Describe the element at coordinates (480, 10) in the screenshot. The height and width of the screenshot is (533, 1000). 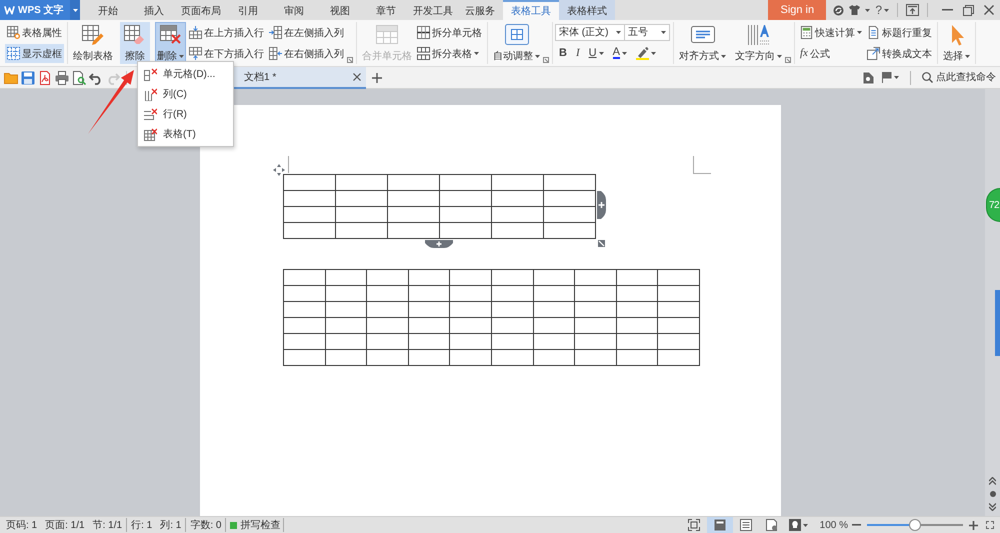
I see `ribbon-tab: 云服务` at that location.